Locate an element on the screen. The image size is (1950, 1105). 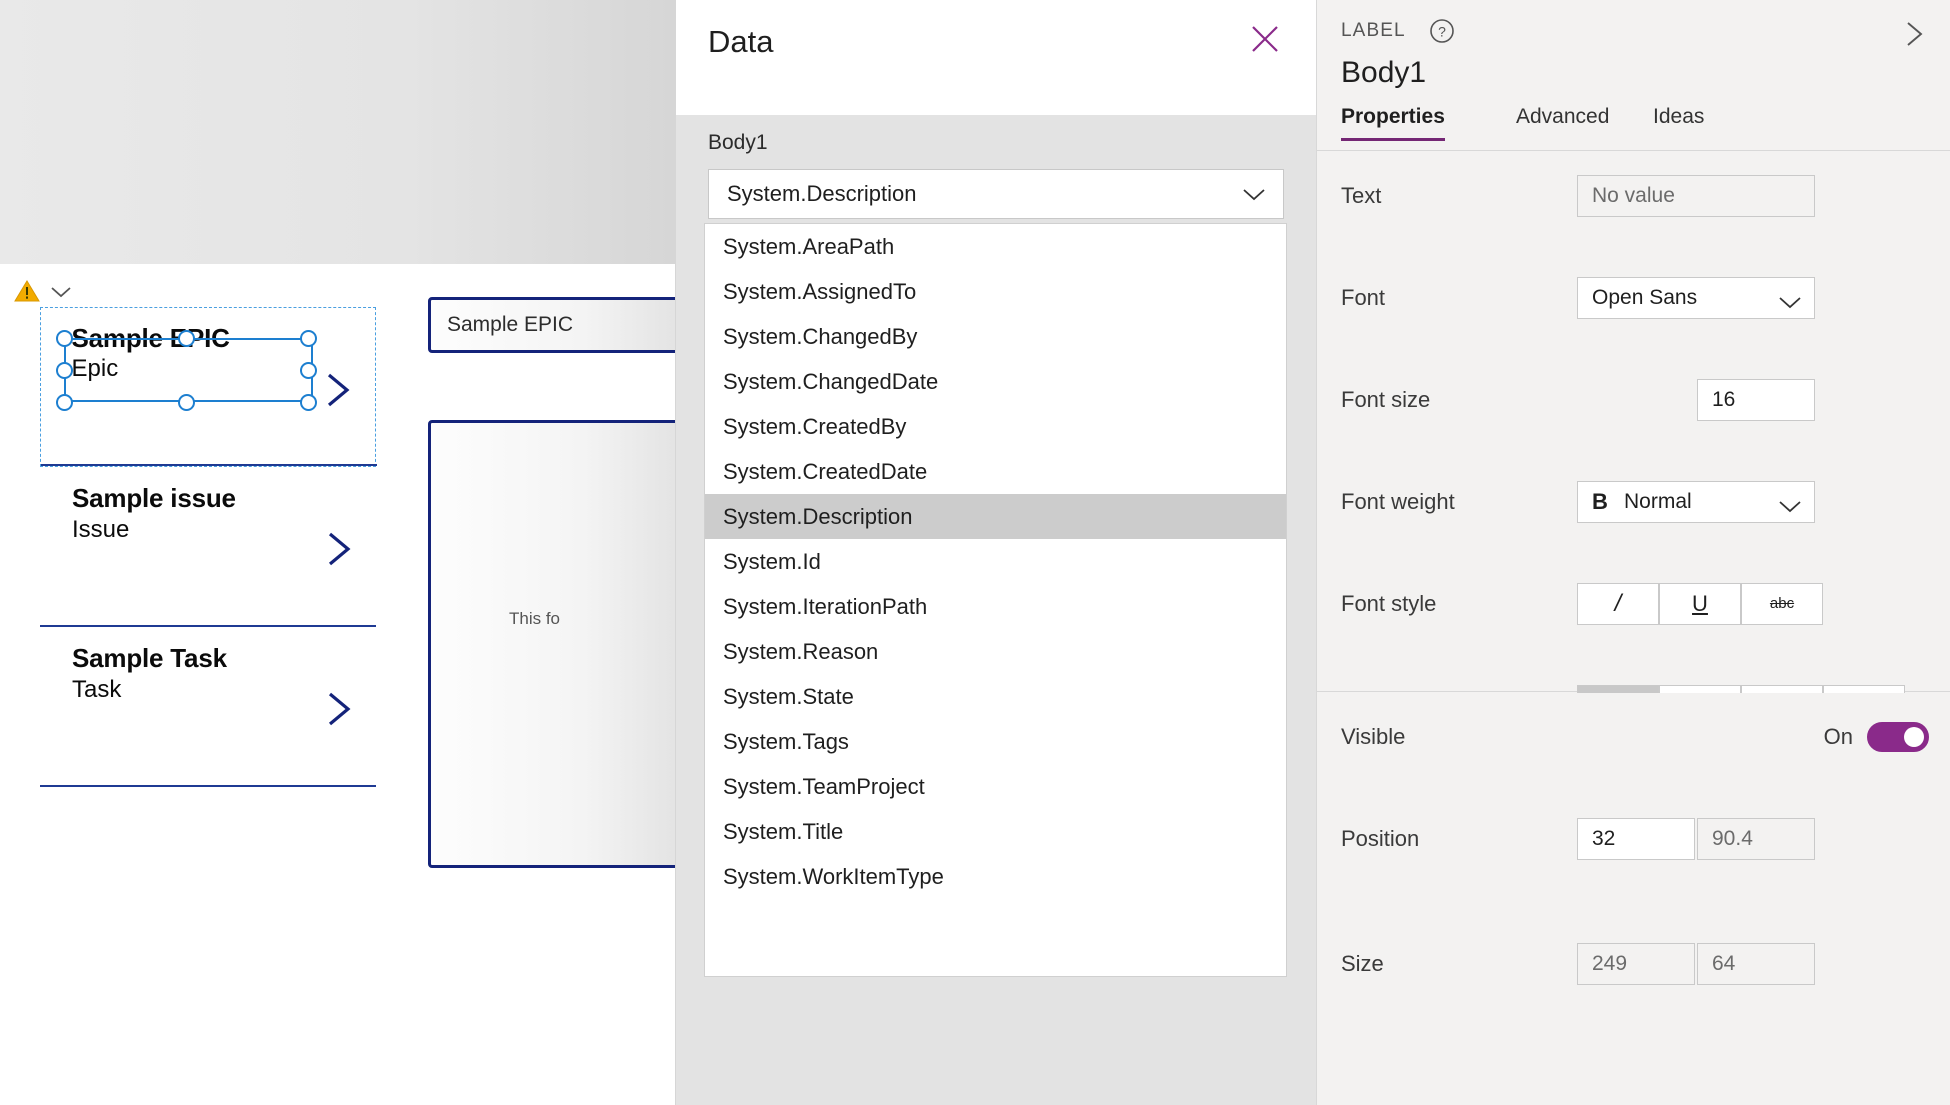
tab-ideas: Ideas is located at coordinates (1678, 123).